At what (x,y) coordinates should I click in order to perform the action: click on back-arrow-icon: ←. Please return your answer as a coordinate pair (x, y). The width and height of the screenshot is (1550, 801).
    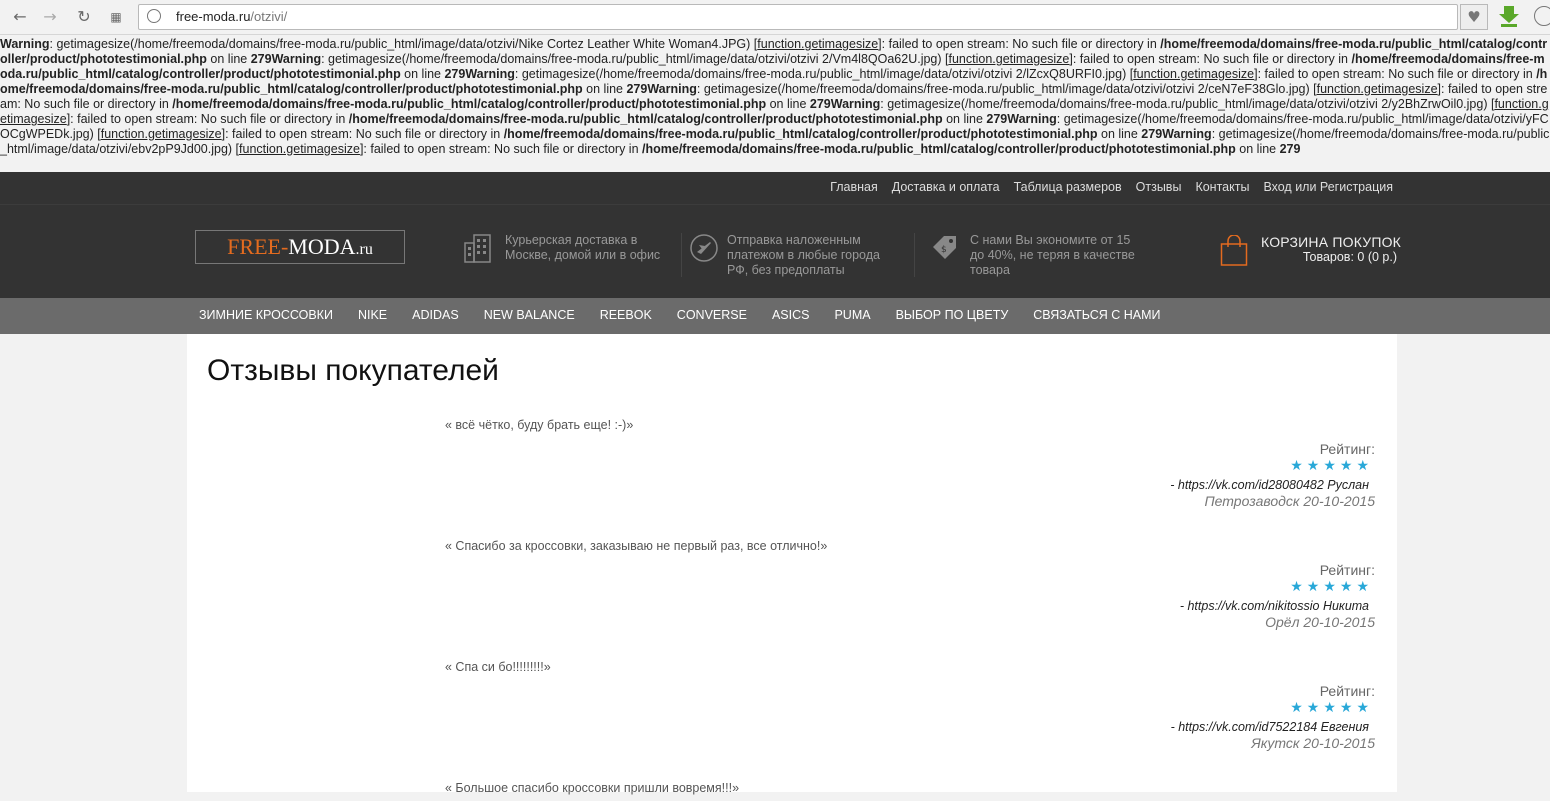
    Looking at the image, I should click on (20, 17).